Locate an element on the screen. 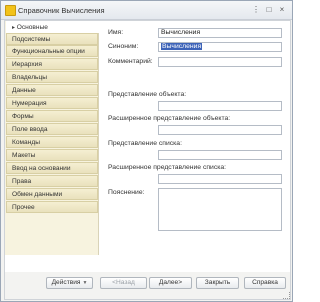 The height and width of the screenshot is (302, 320). next-button: Далее> is located at coordinates (170, 283).